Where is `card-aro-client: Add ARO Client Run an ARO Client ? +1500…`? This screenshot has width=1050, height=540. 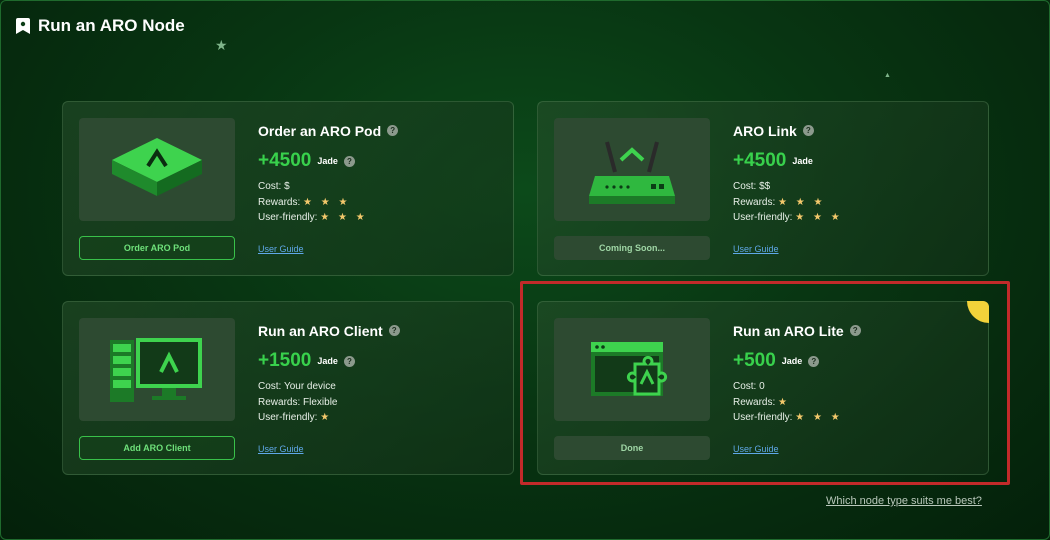 card-aro-client: Add ARO Client Run an ARO Client ? +1500… is located at coordinates (288, 388).